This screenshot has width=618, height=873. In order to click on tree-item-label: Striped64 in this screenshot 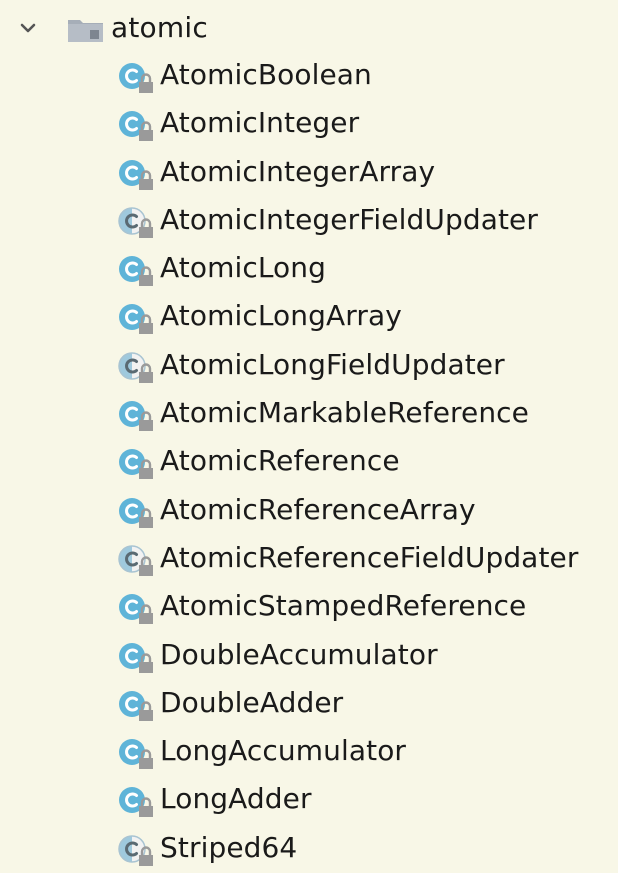, I will do `click(229, 847)`.